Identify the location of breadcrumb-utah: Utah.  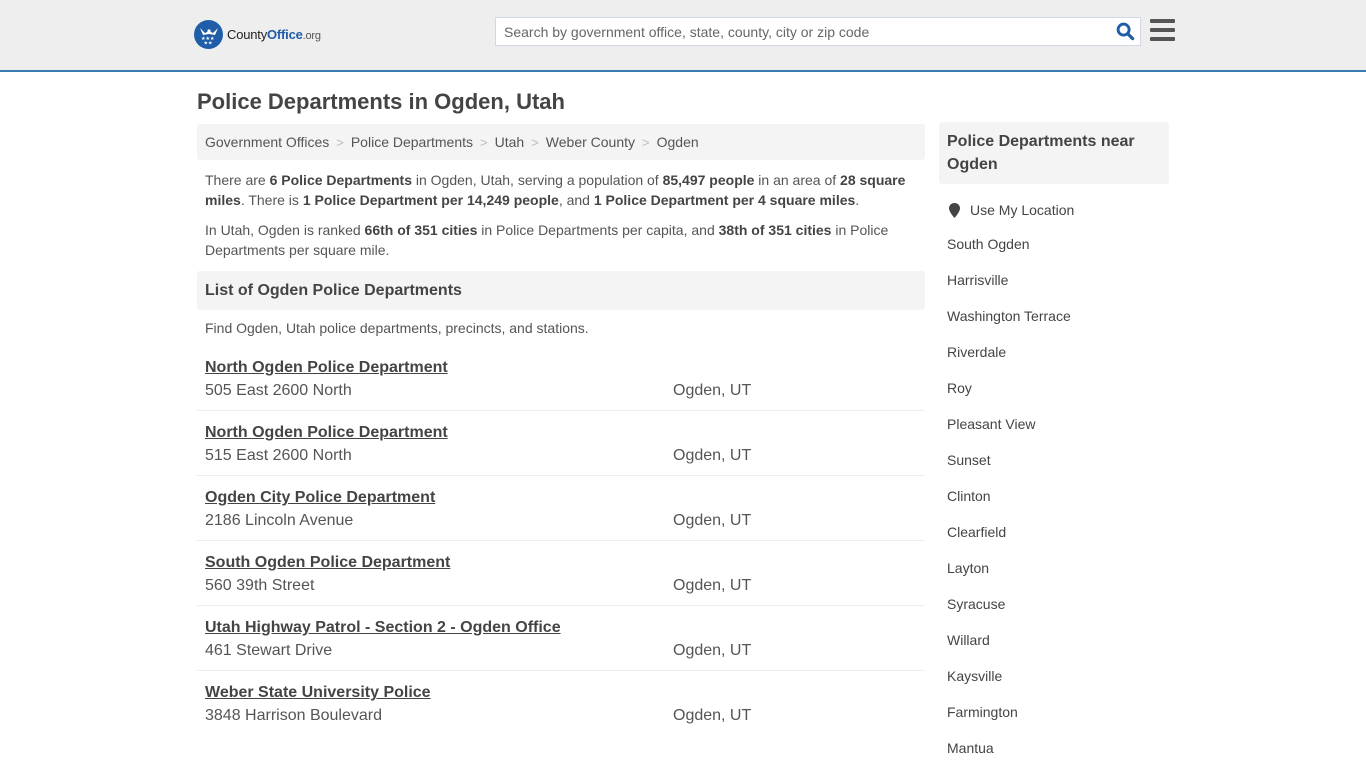
(510, 142).